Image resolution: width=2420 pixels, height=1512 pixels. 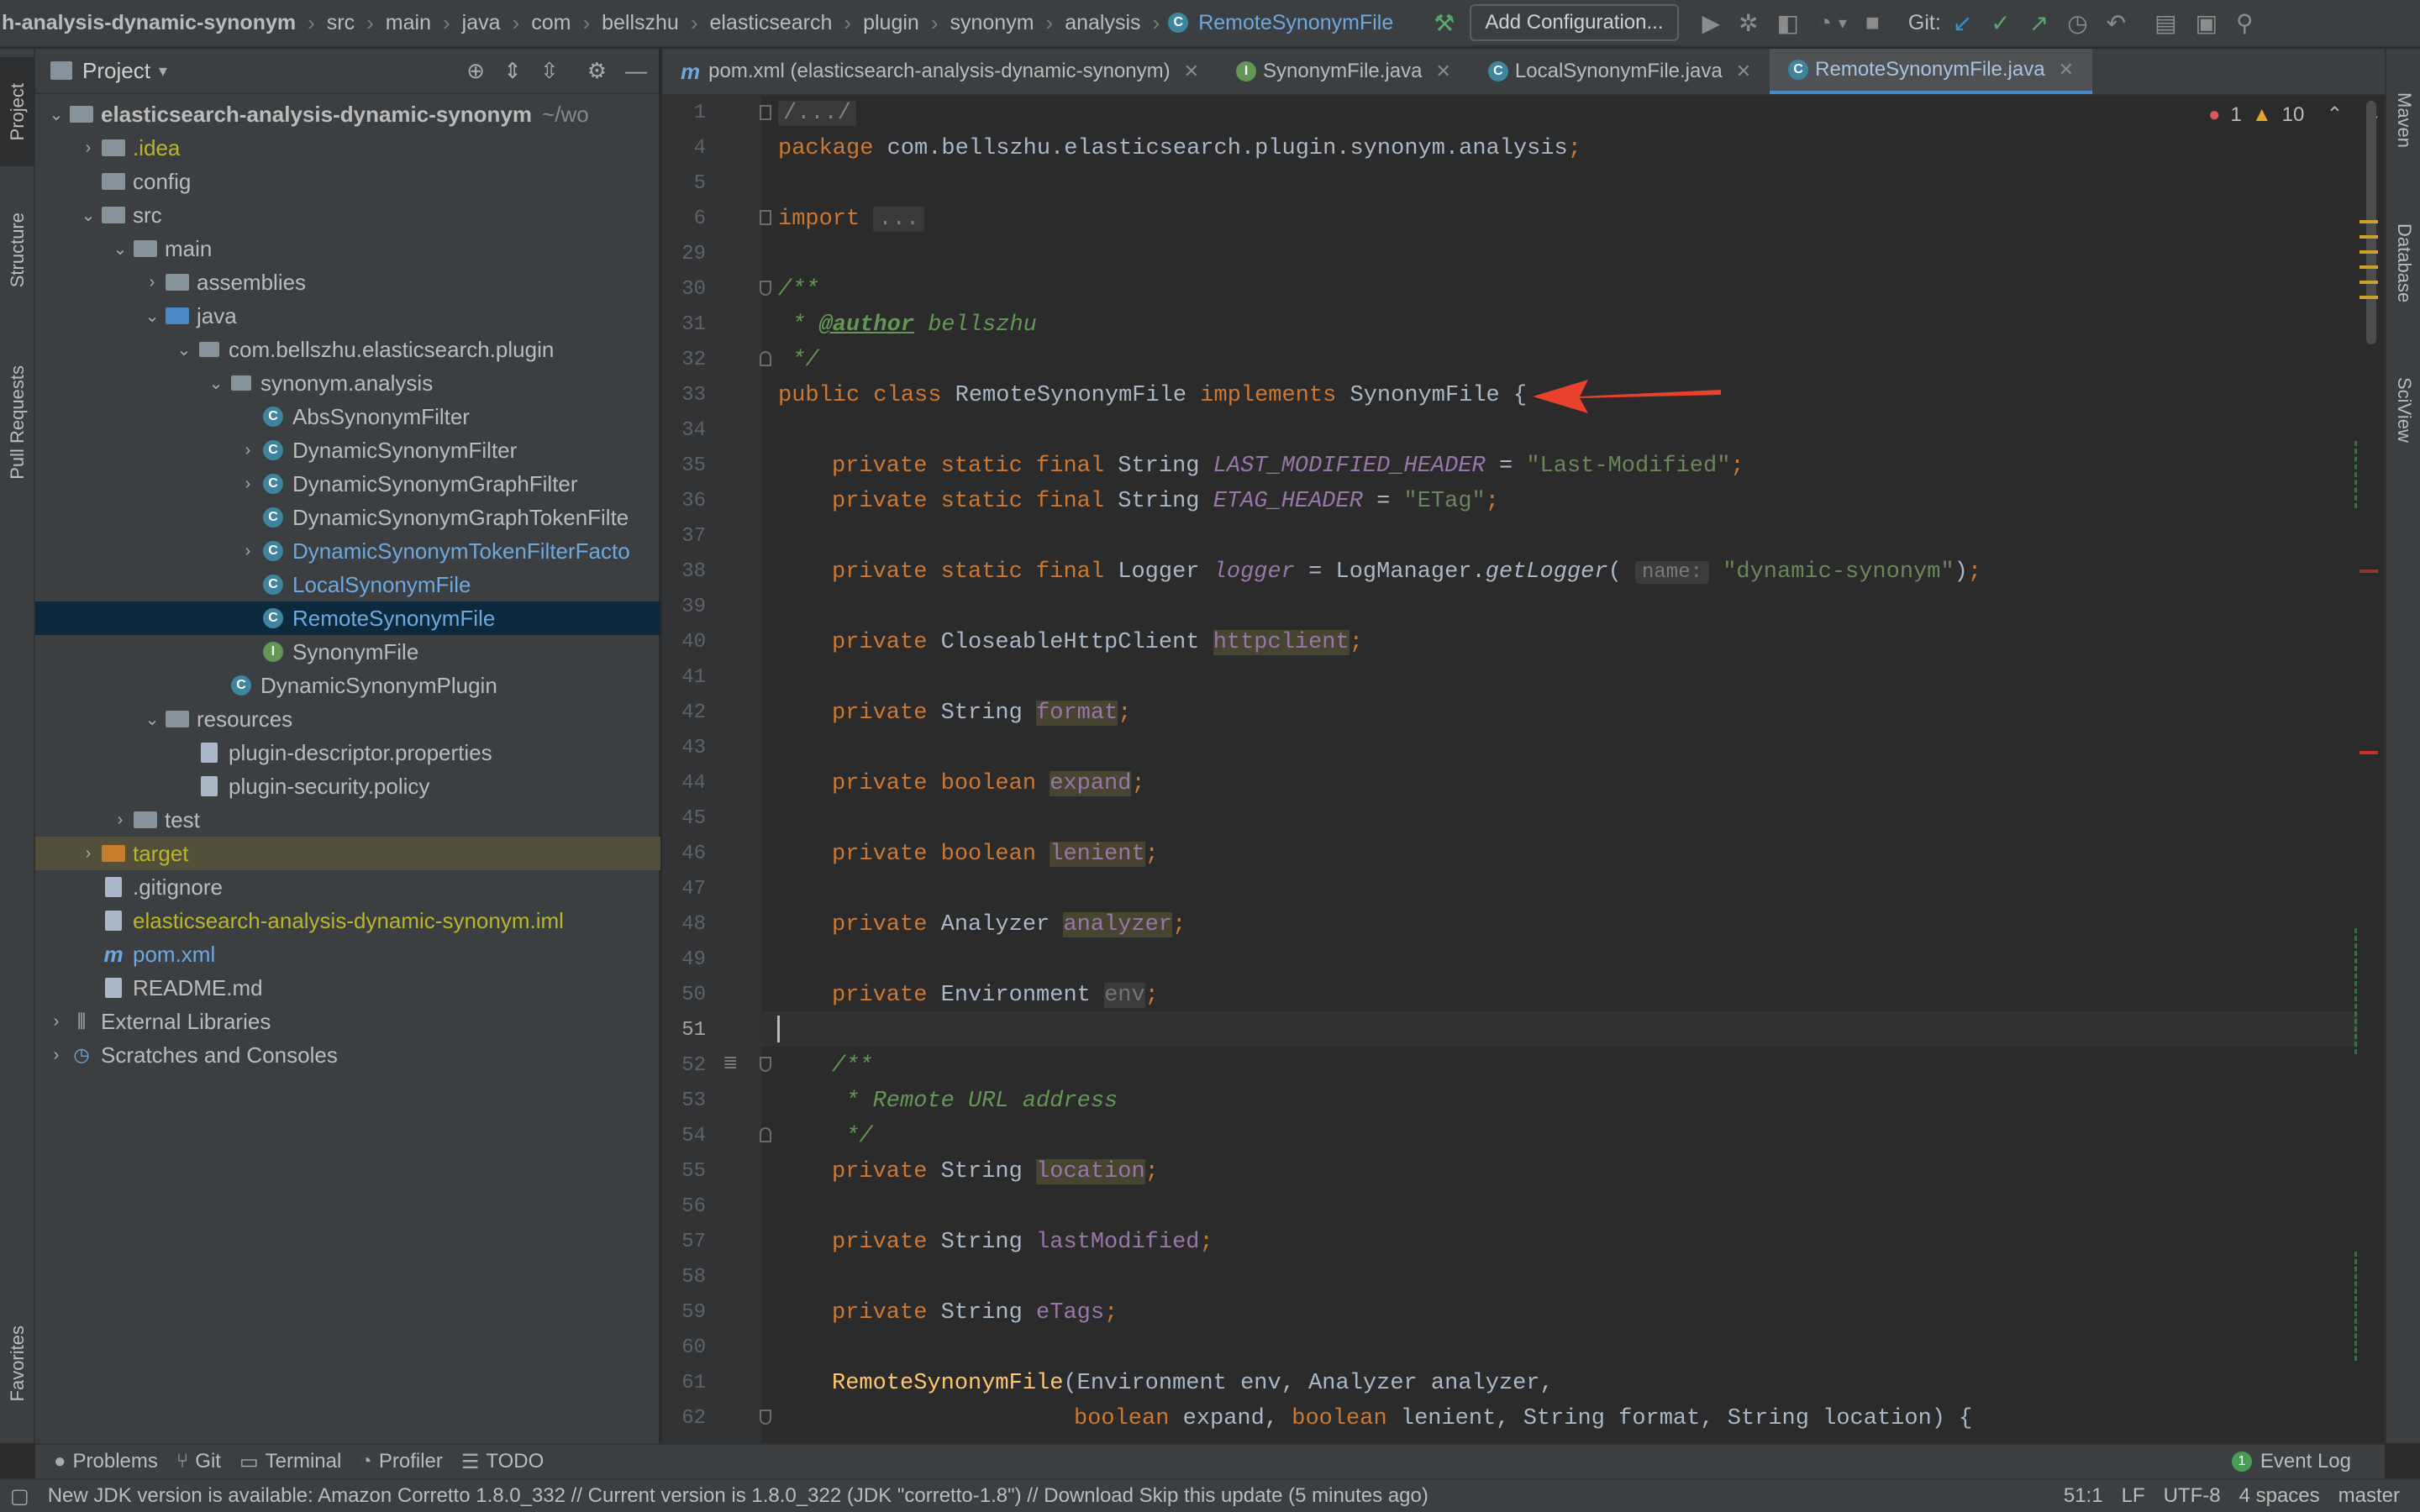 I want to click on tree-item: C RemoteSynonymFile, so click(x=347, y=618).